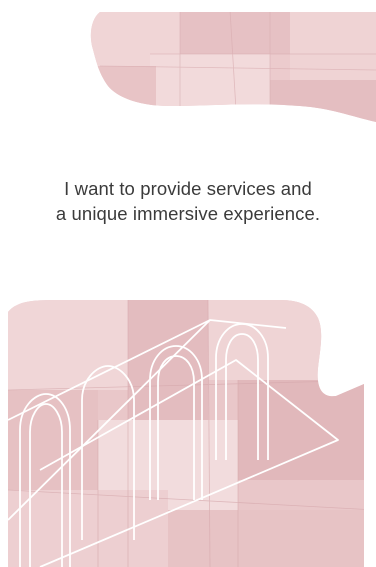  What do you see at coordinates (233, 67) in the screenshot?
I see `top-fabric-image` at bounding box center [233, 67].